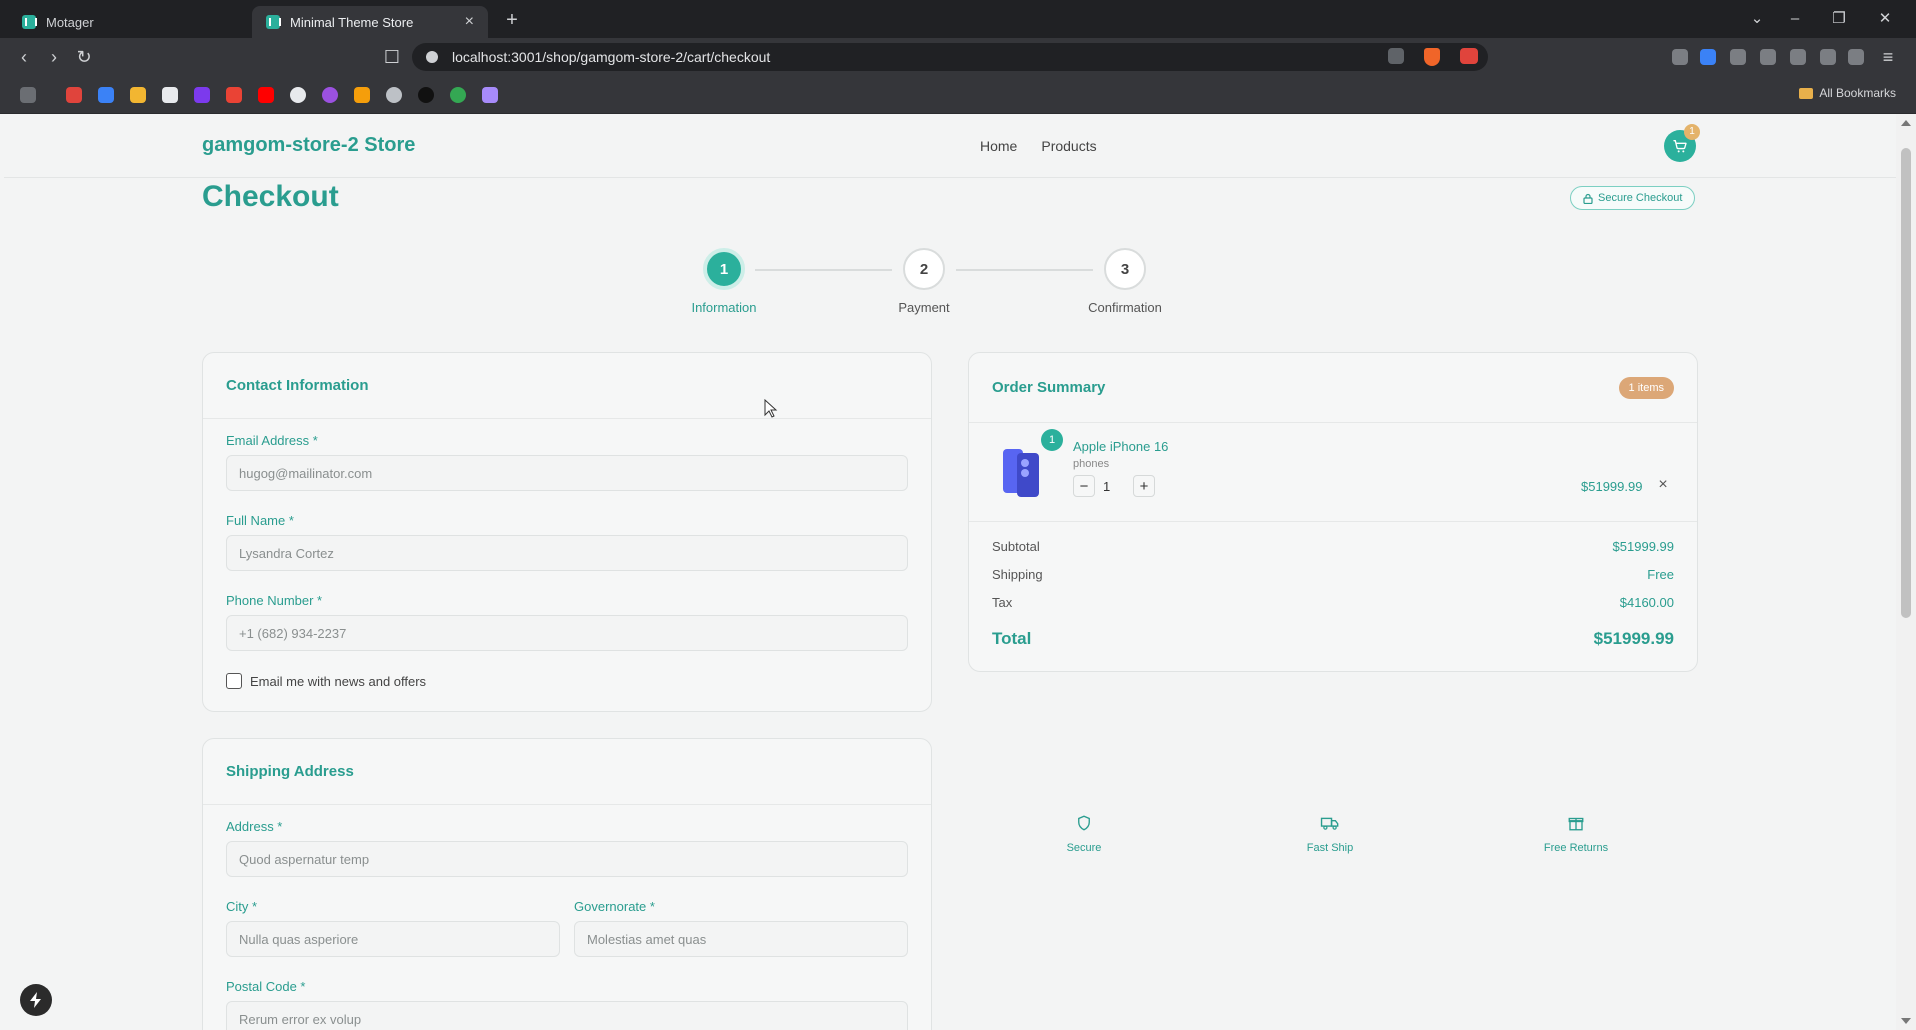 The height and width of the screenshot is (1030, 1916). I want to click on decrease-quantity-button: −, so click(1084, 486).